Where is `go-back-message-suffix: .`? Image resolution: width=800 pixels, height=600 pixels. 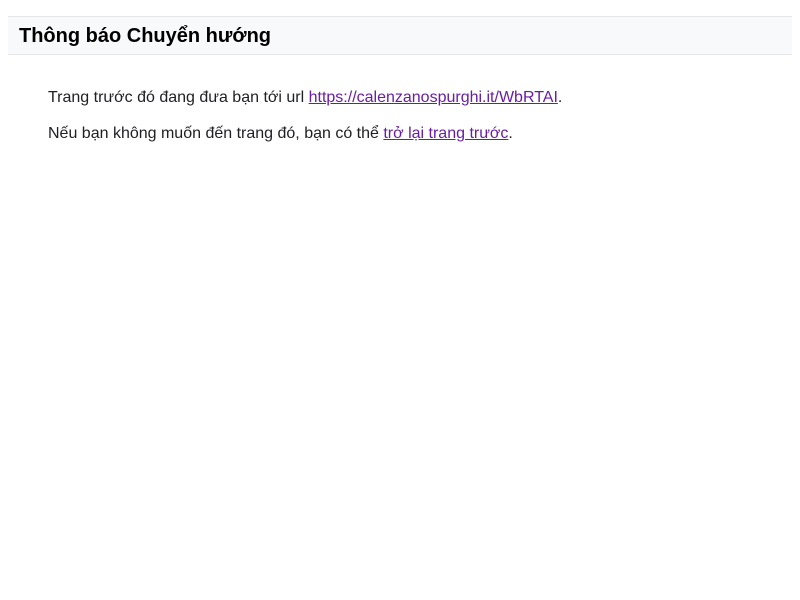
go-back-message-suffix: . is located at coordinates (510, 133).